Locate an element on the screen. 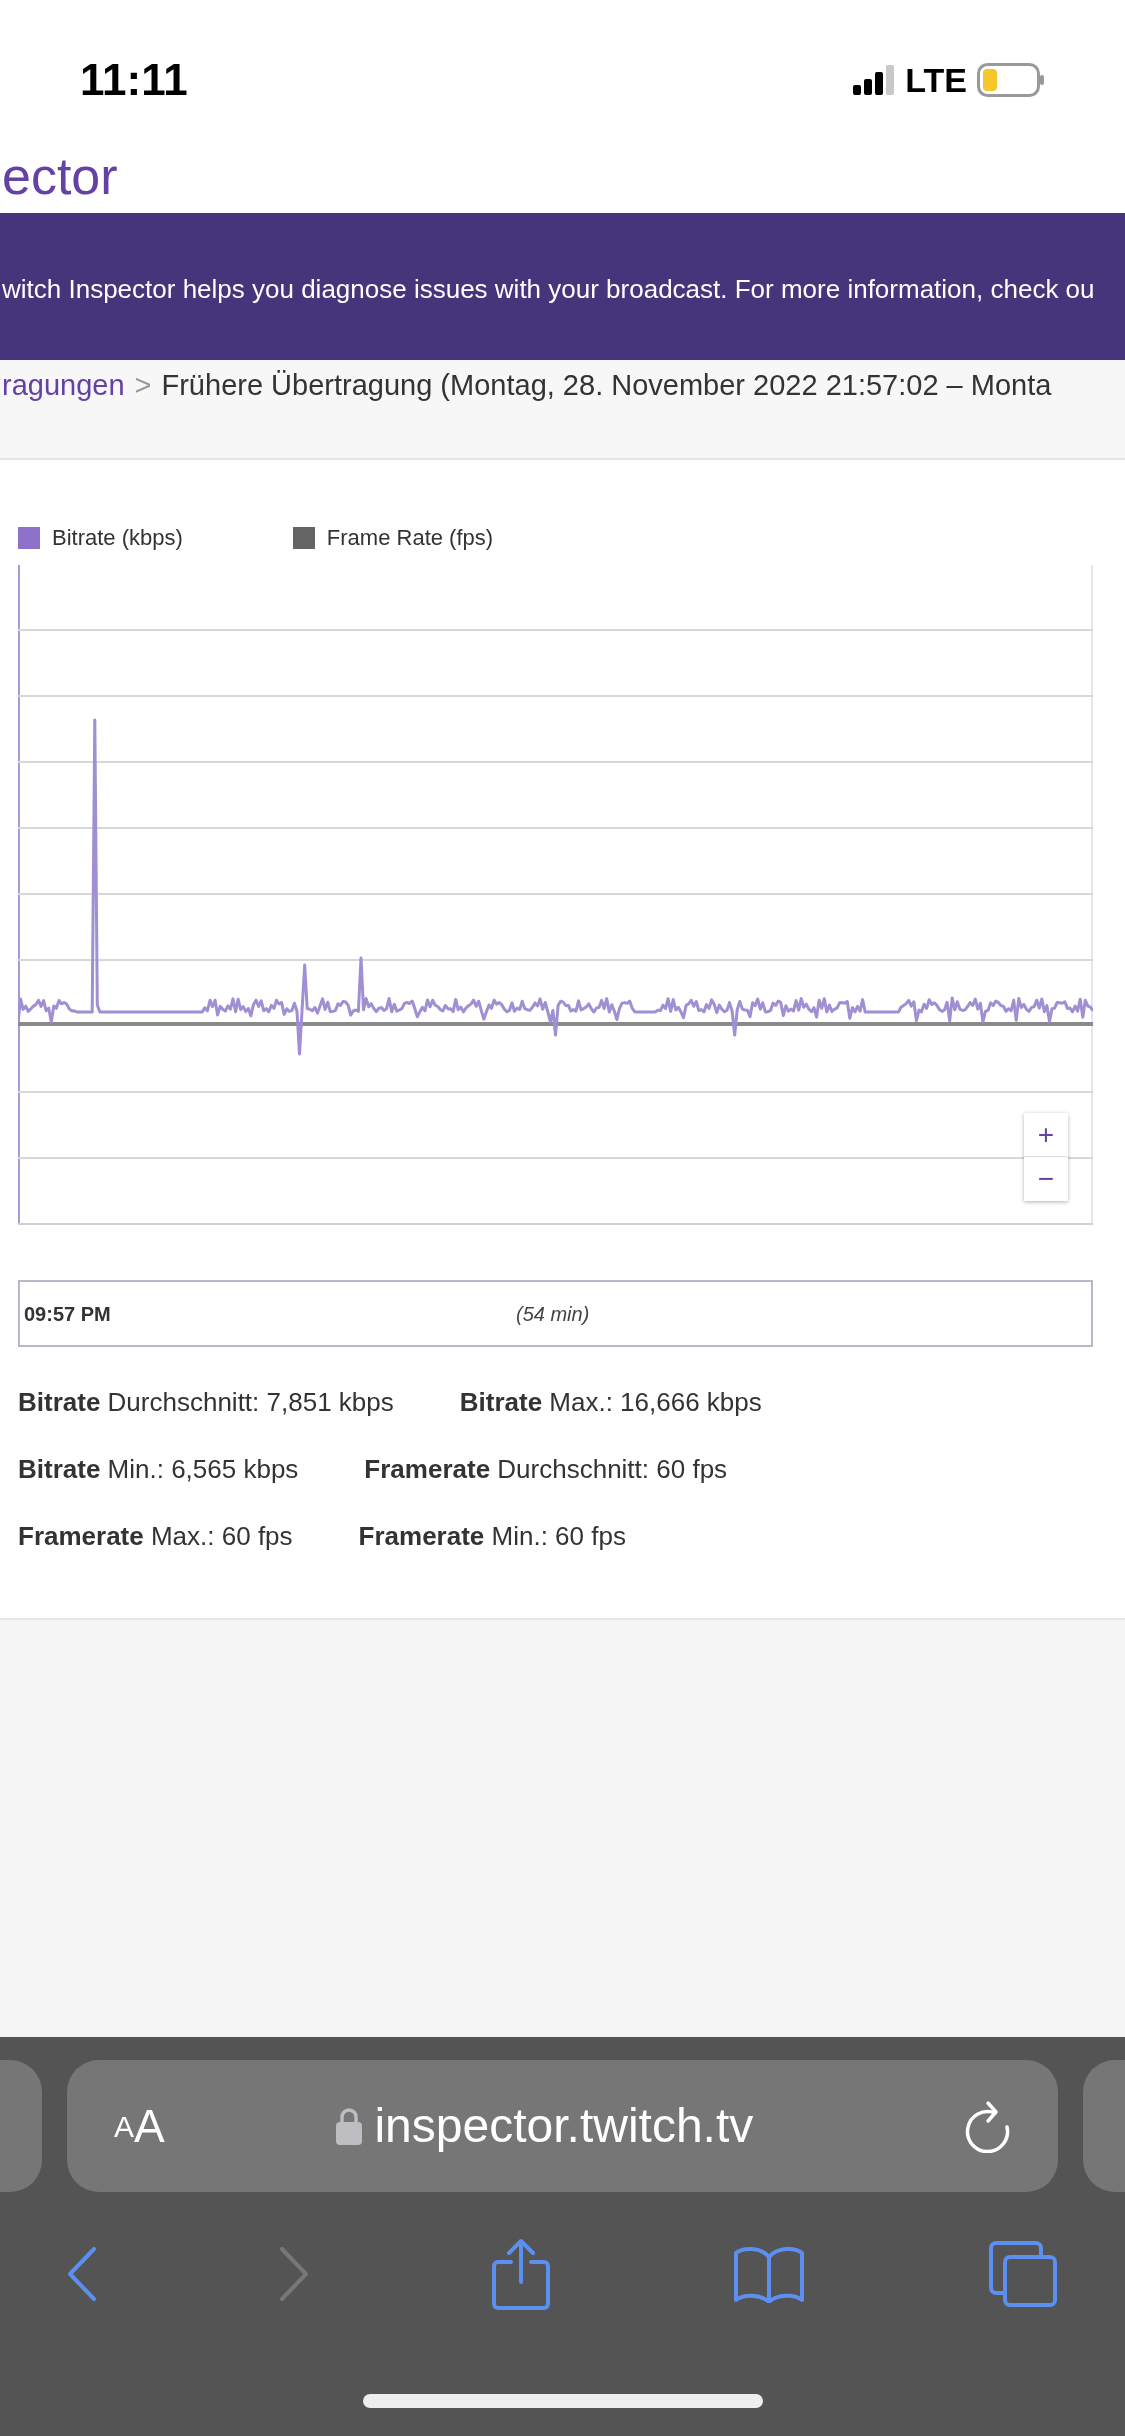 This screenshot has width=1125, height=2436. share-icon is located at coordinates (520, 2274).